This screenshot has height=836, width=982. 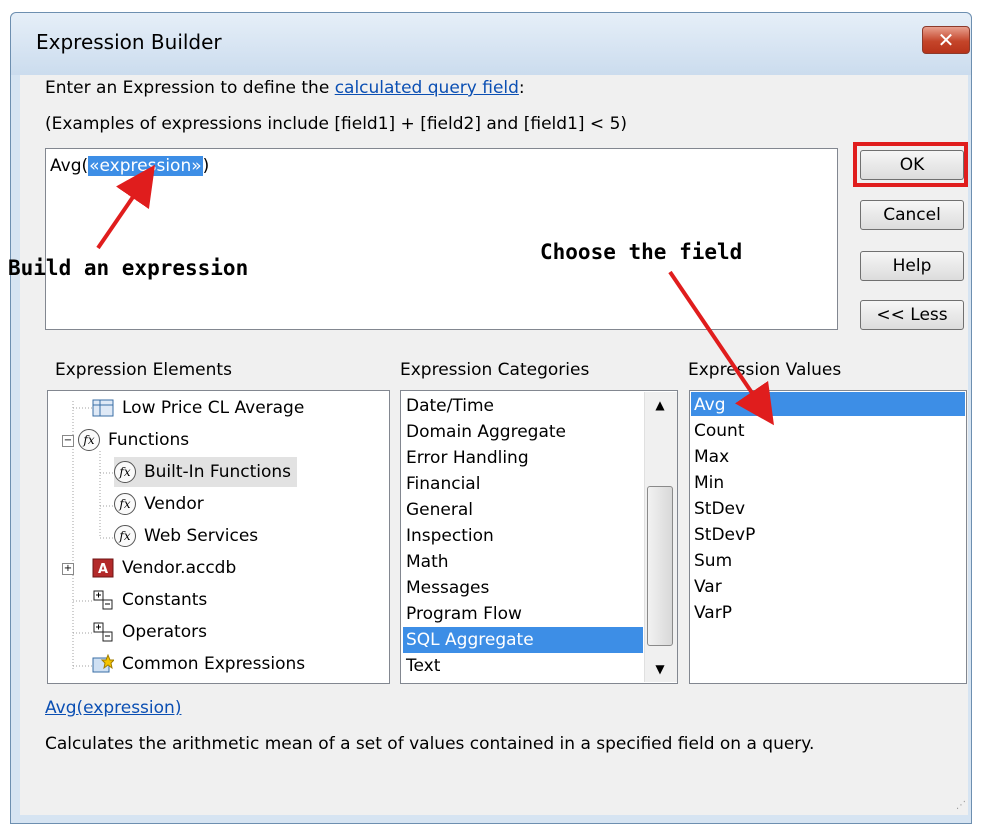 I want to click on value-item: VarP, so click(x=713, y=613).